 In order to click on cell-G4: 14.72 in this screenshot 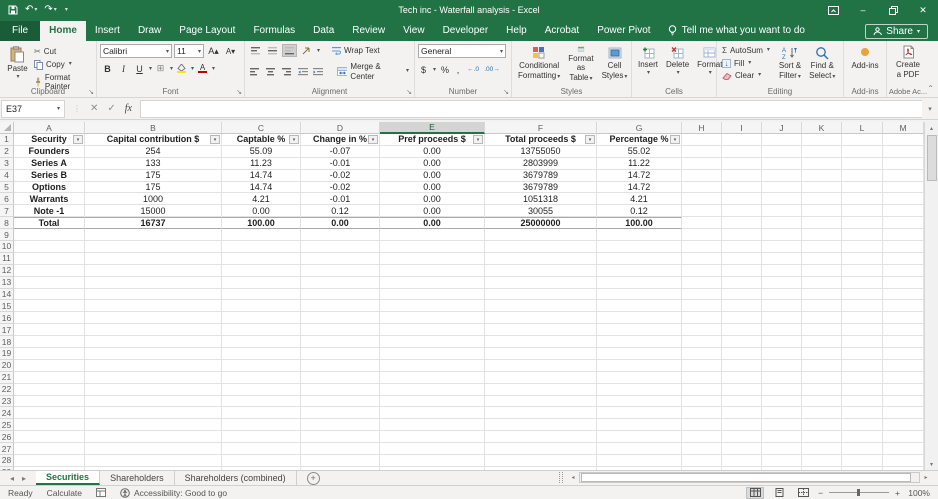, I will do `click(639, 175)`.